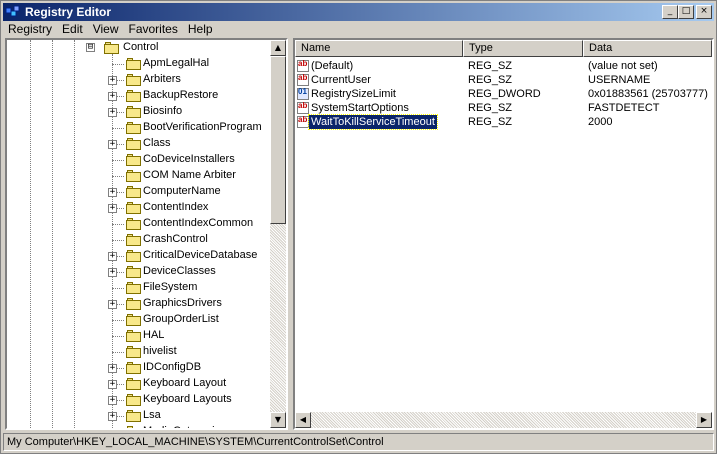 This screenshot has width=717, height=454. I want to click on value-name: (Default), so click(332, 66).